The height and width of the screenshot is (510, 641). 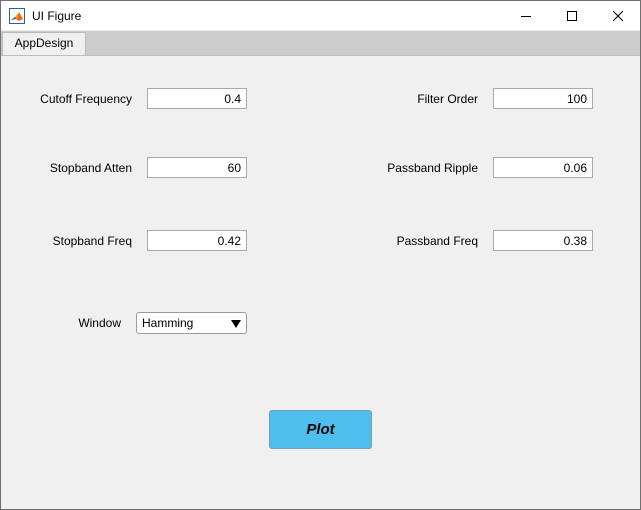 I want to click on close-icon, so click(x=618, y=15).